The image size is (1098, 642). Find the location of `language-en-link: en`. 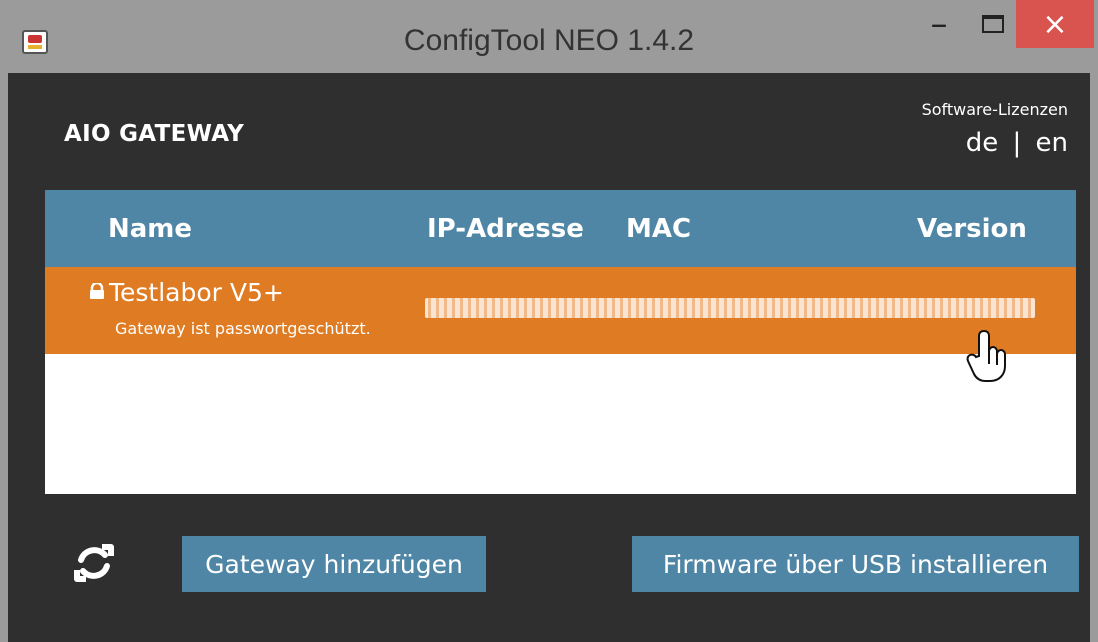

language-en-link: en is located at coordinates (1052, 143).